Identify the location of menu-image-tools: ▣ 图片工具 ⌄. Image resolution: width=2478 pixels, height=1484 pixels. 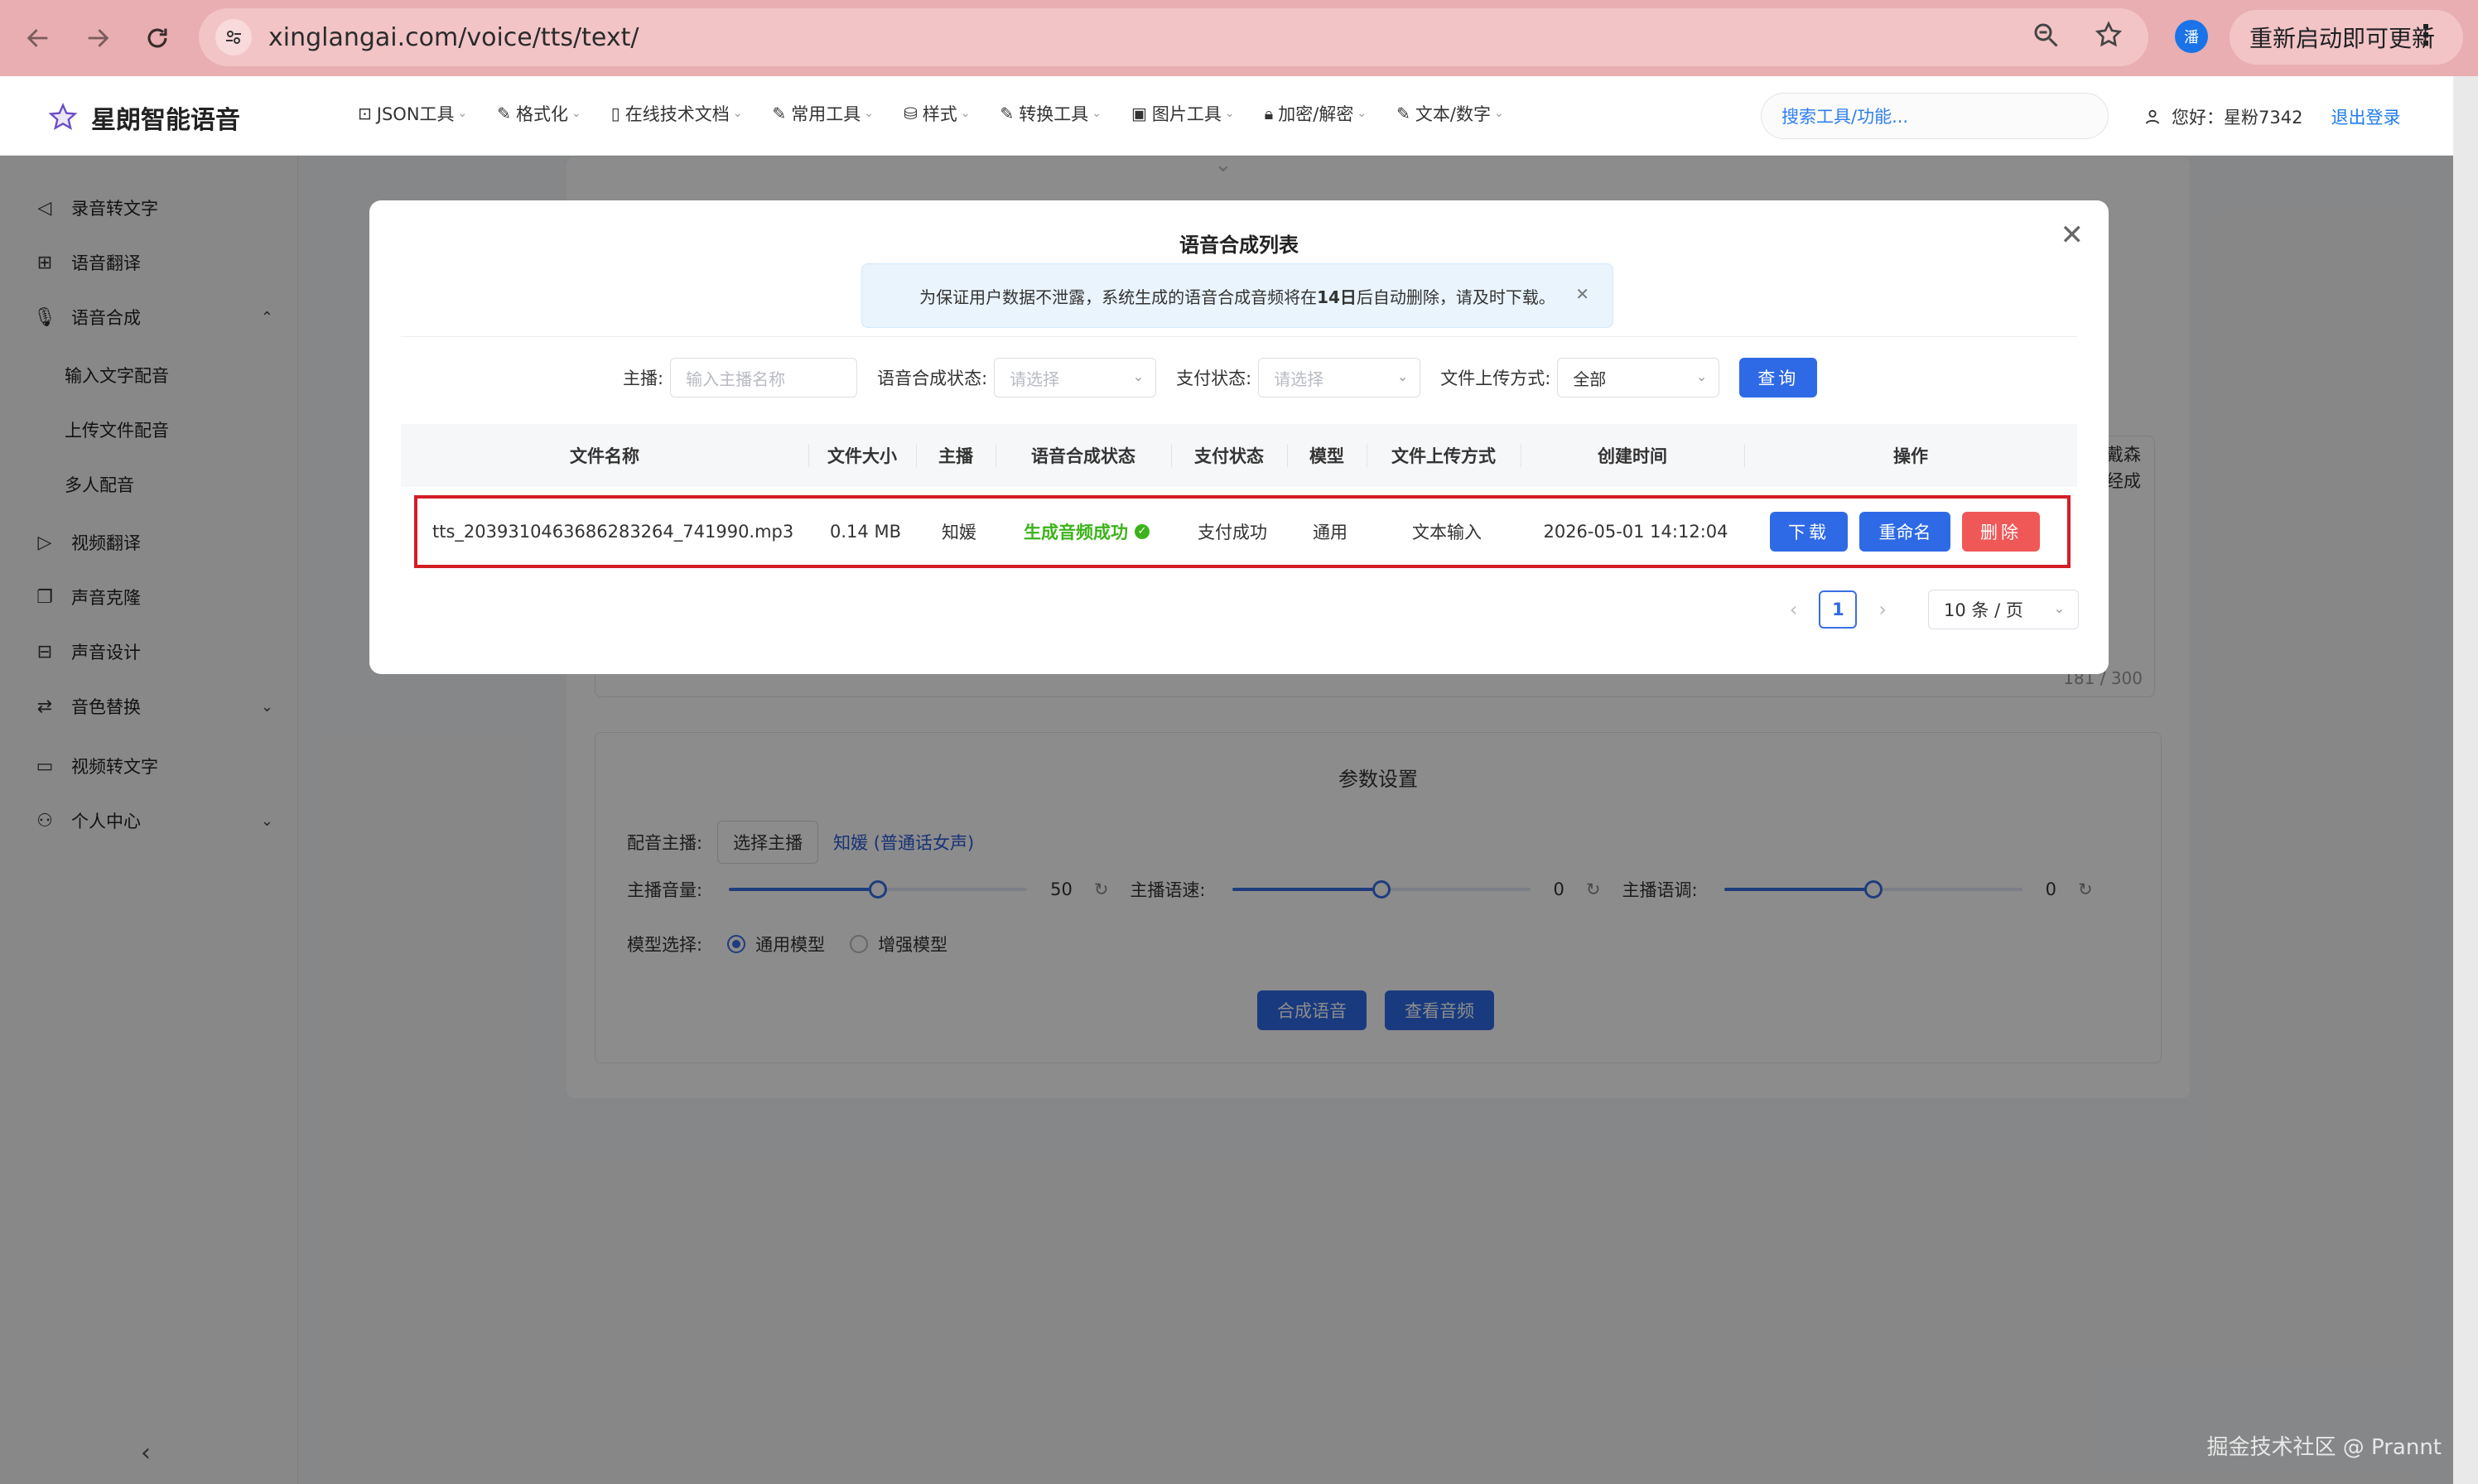
(1183, 113).